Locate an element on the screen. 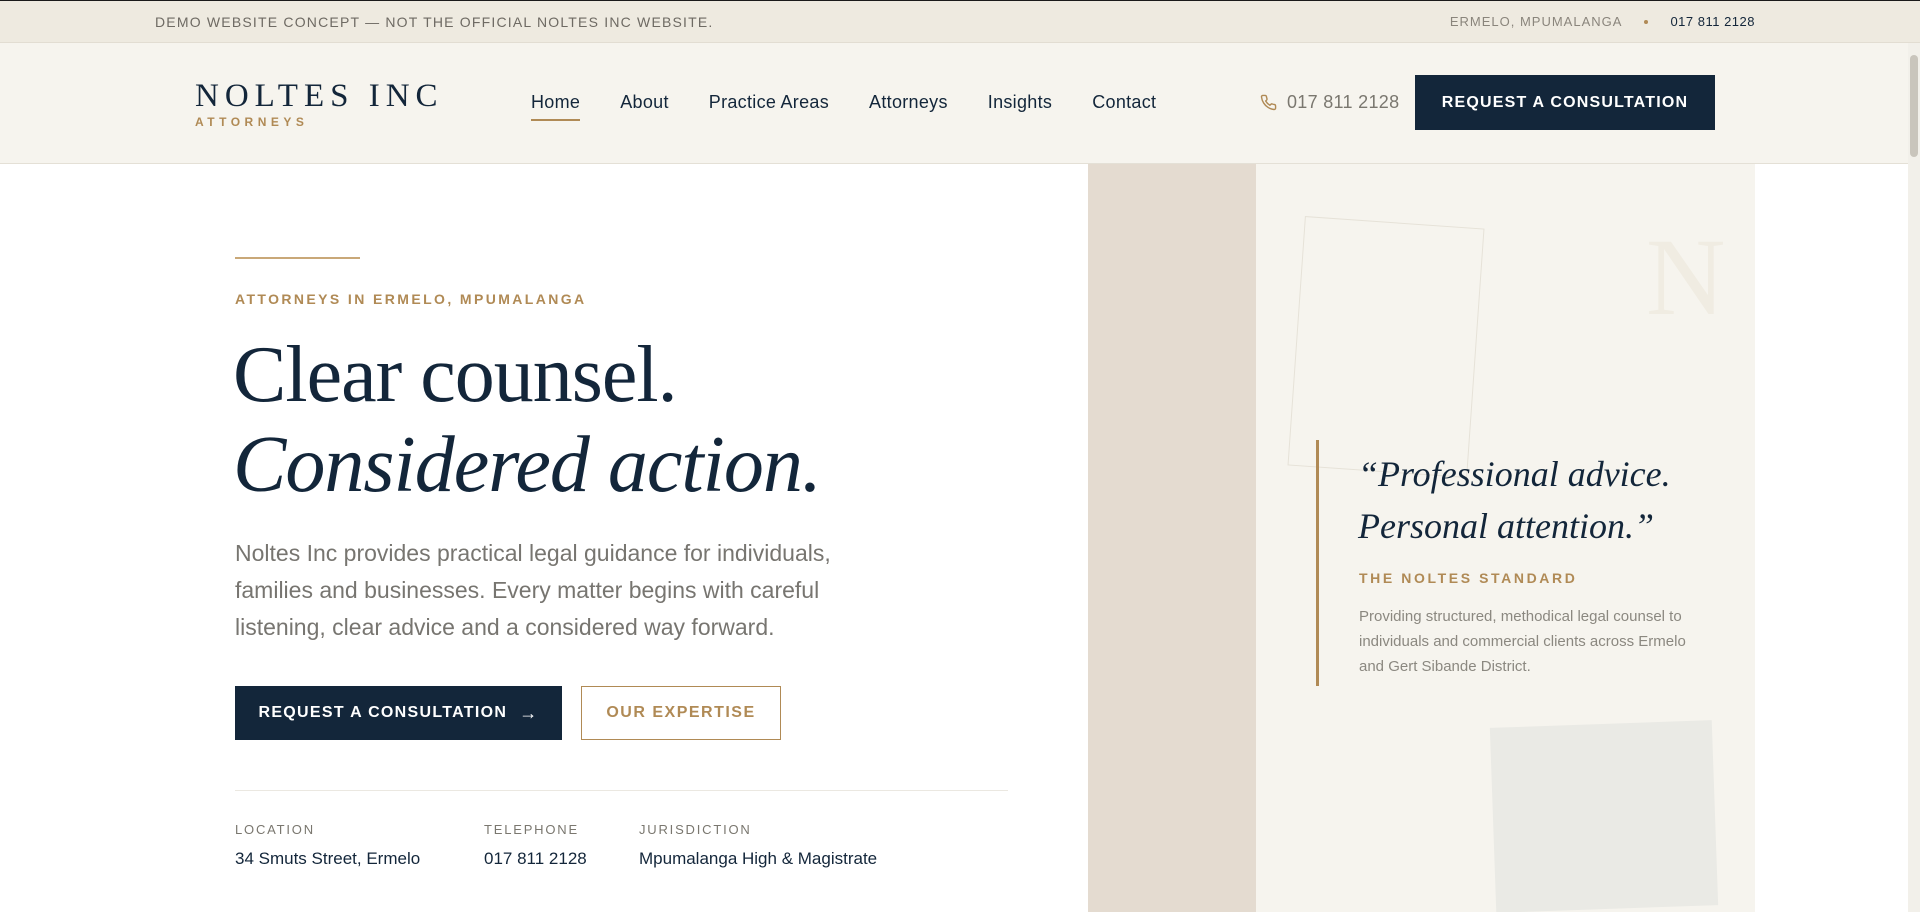 Image resolution: width=1920 pixels, height=912 pixels. hero-title-line1: Clear counsel. is located at coordinates (455, 375).